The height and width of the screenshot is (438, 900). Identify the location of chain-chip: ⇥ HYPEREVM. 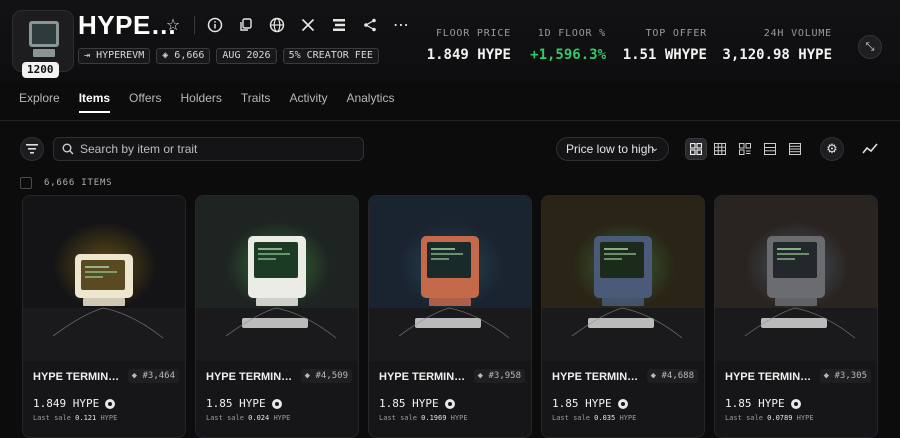
(114, 56).